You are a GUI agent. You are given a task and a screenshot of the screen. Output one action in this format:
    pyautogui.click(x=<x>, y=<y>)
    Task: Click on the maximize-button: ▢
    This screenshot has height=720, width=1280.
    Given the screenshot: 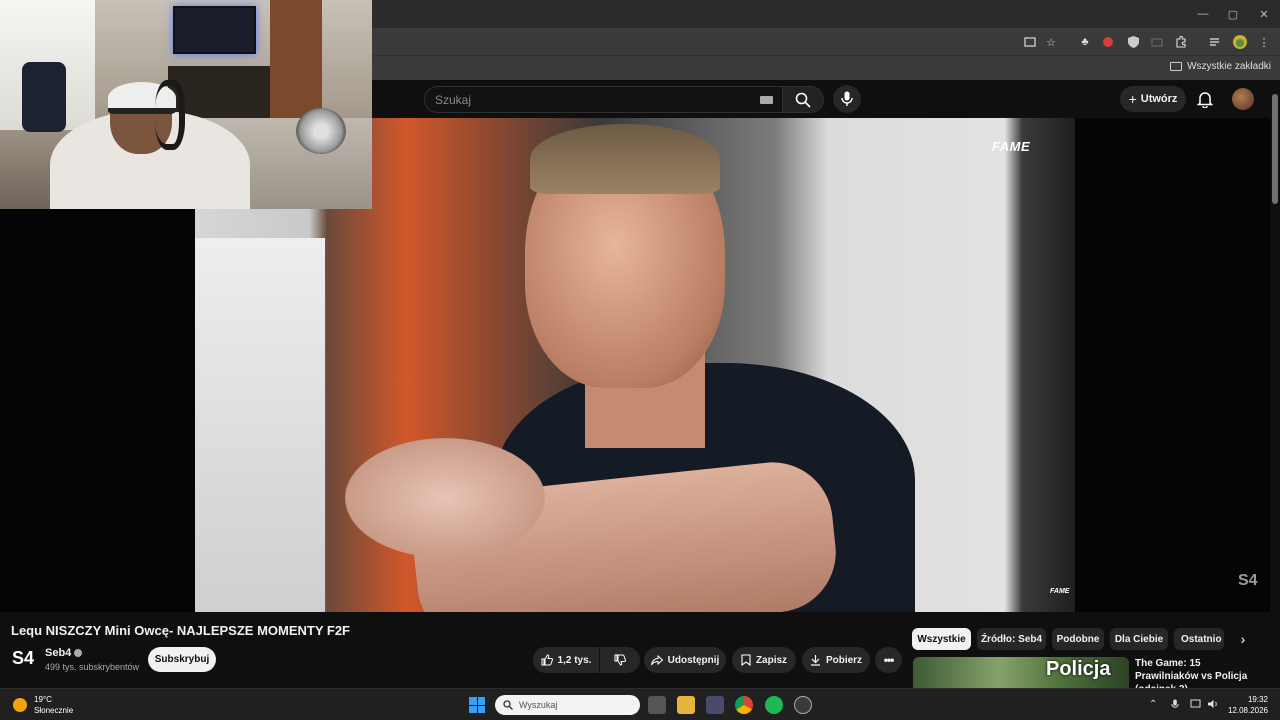 What is the action you would take?
    pyautogui.click(x=1233, y=14)
    